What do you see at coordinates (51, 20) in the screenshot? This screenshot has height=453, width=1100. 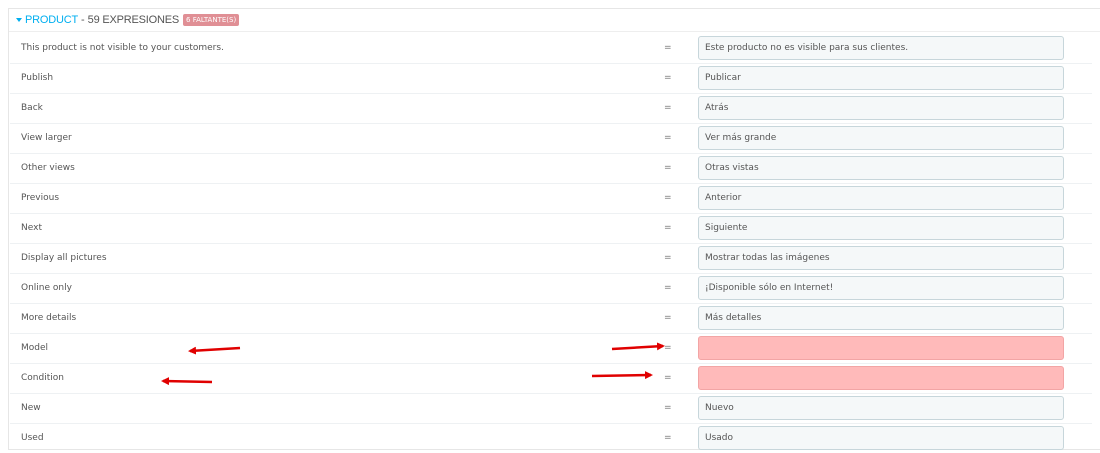 I see `section-toggle-link: PRODUCT` at bounding box center [51, 20].